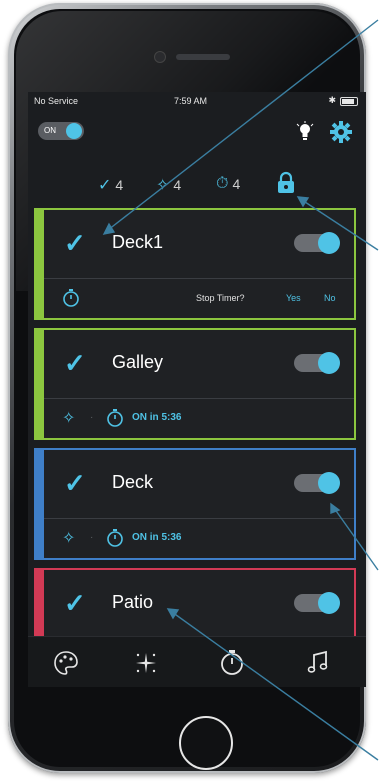 Image resolution: width=382 pixels, height=781 pixels. I want to click on home-button, so click(206, 743).